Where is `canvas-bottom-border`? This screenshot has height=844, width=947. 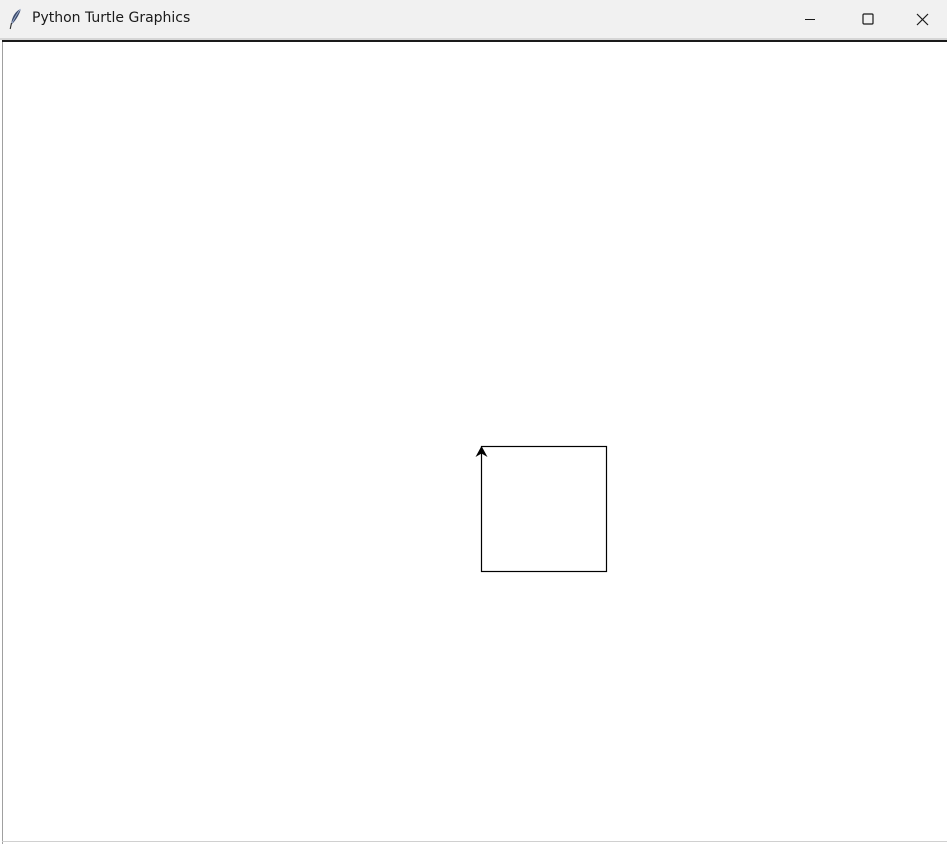
canvas-bottom-border is located at coordinates (474, 841).